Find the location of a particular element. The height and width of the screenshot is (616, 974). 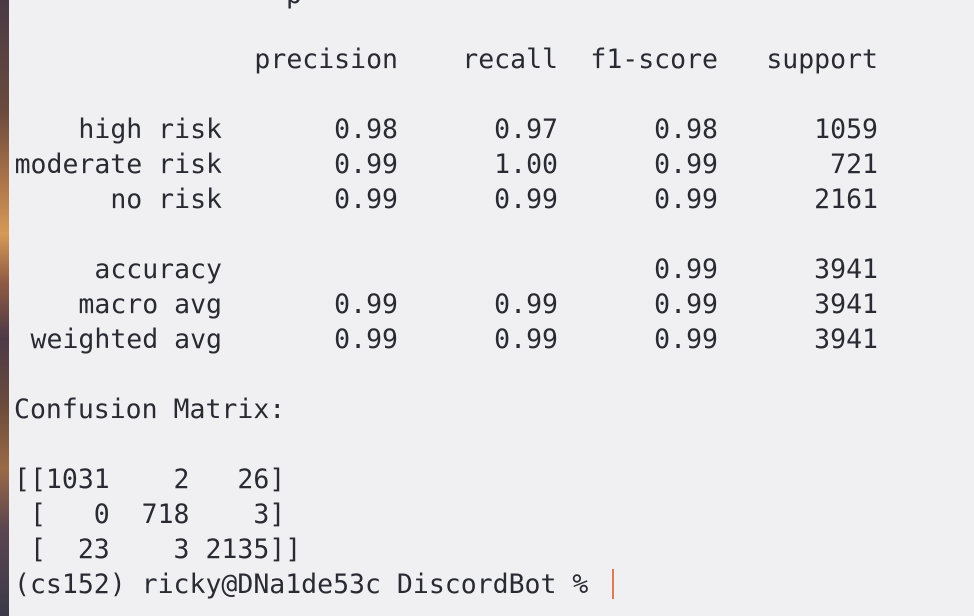

cut-off-text: p is located at coordinates (294, 6).